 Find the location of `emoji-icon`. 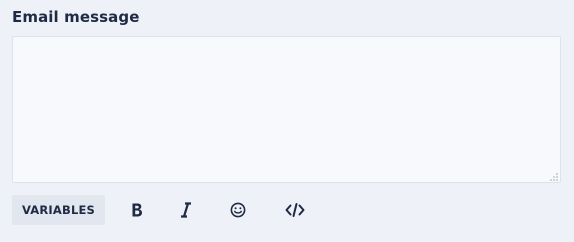

emoji-icon is located at coordinates (238, 210).